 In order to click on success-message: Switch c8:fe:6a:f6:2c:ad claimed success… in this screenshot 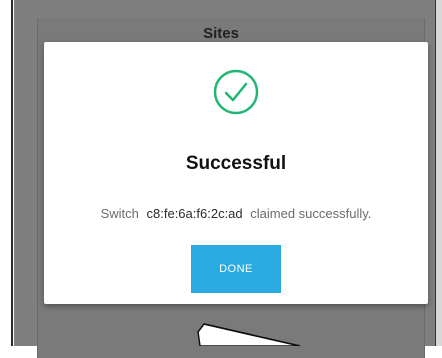, I will do `click(236, 213)`.